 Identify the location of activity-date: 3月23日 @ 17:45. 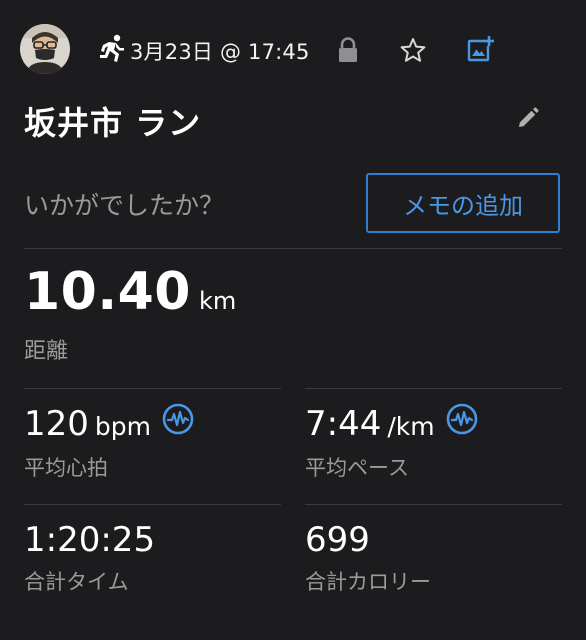
(220, 52).